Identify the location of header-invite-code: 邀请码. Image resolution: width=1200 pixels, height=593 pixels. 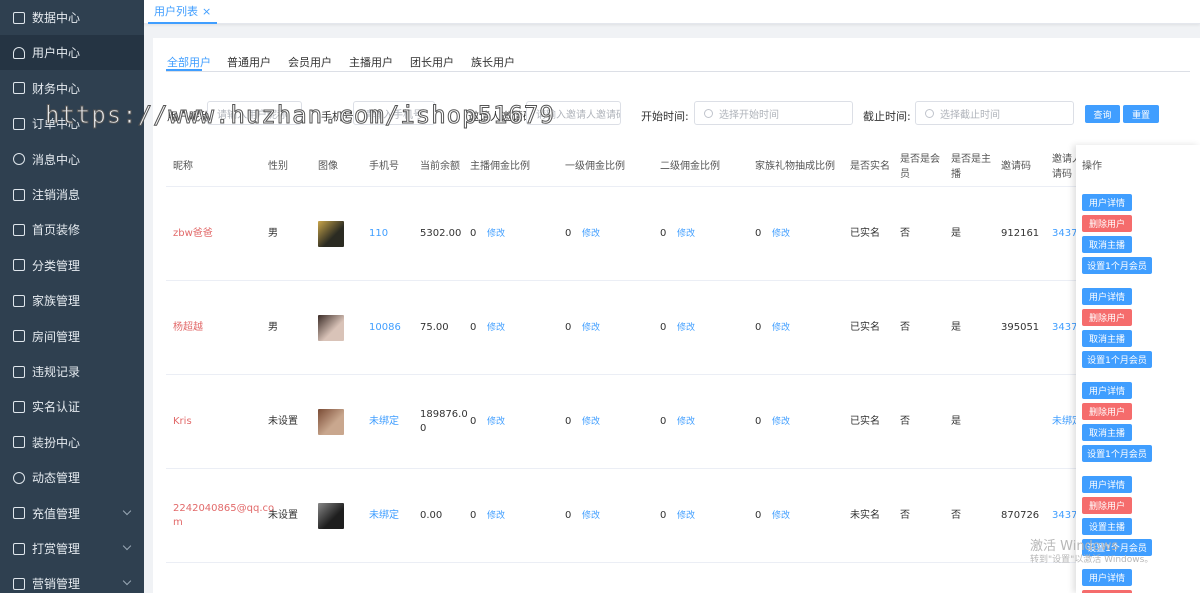
(1016, 166).